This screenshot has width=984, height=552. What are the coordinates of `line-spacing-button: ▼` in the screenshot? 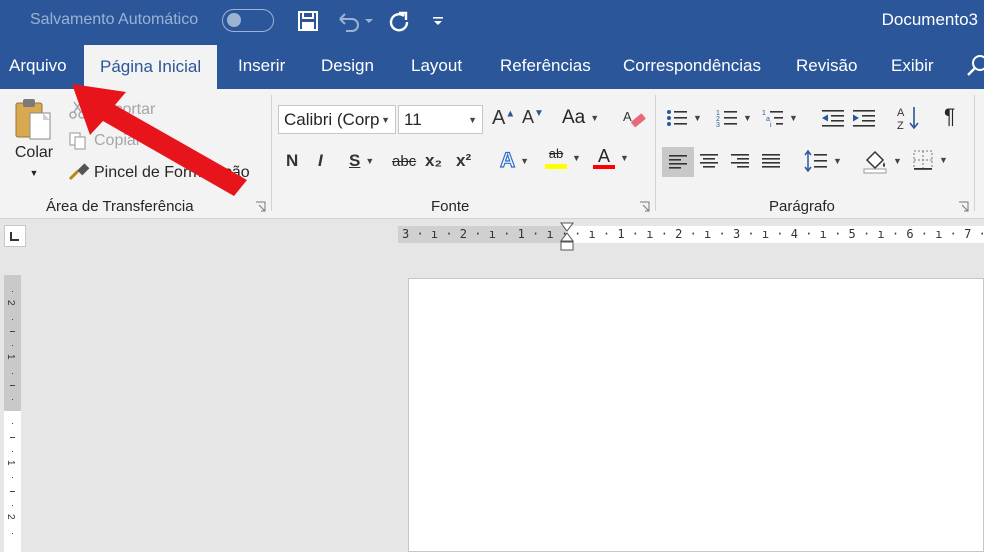 It's located at (823, 161).